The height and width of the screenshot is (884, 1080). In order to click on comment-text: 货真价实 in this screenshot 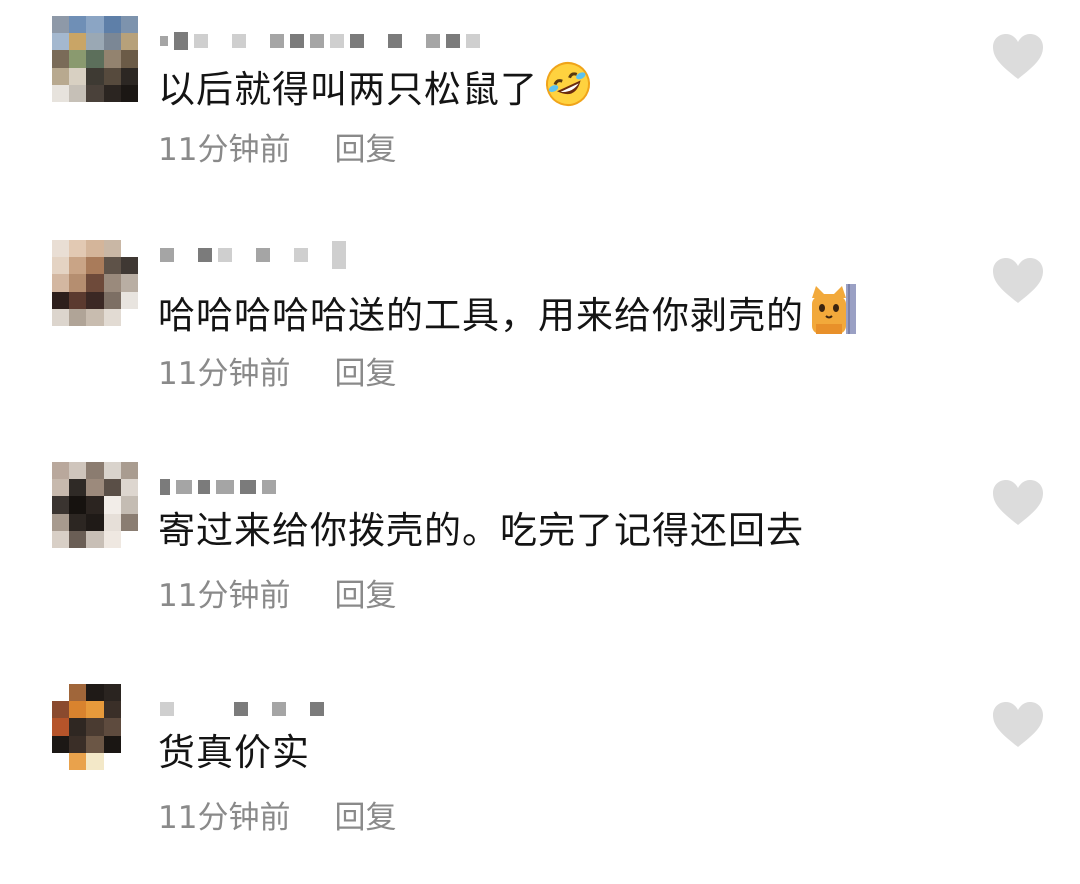, I will do `click(234, 753)`.